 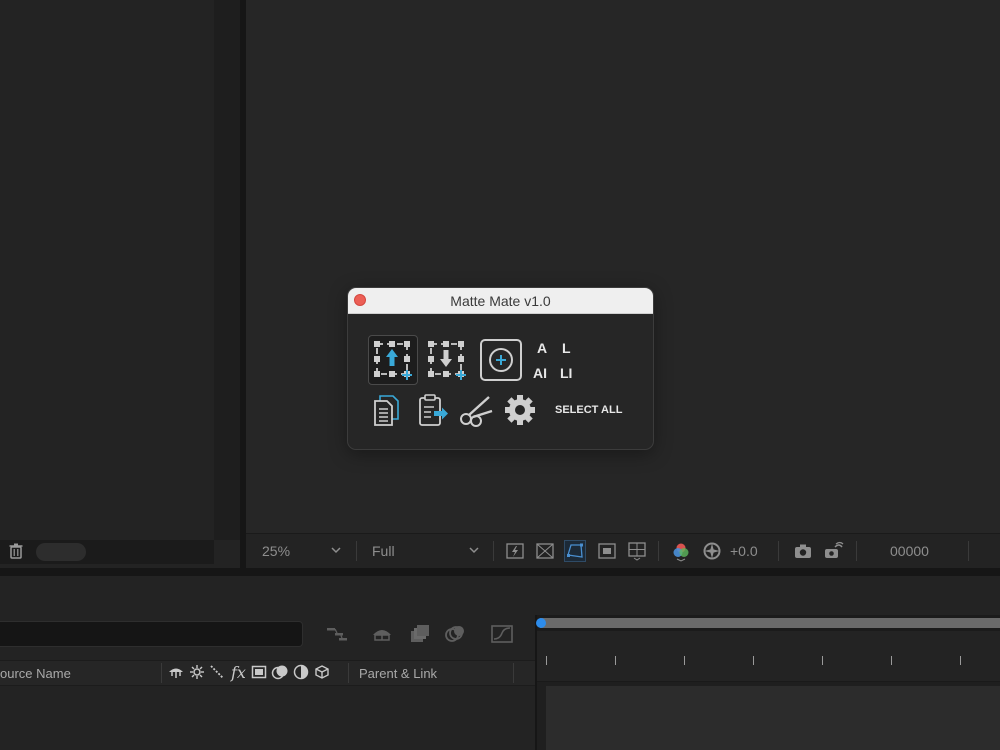 I want to click on gear-icon, so click(x=520, y=410).